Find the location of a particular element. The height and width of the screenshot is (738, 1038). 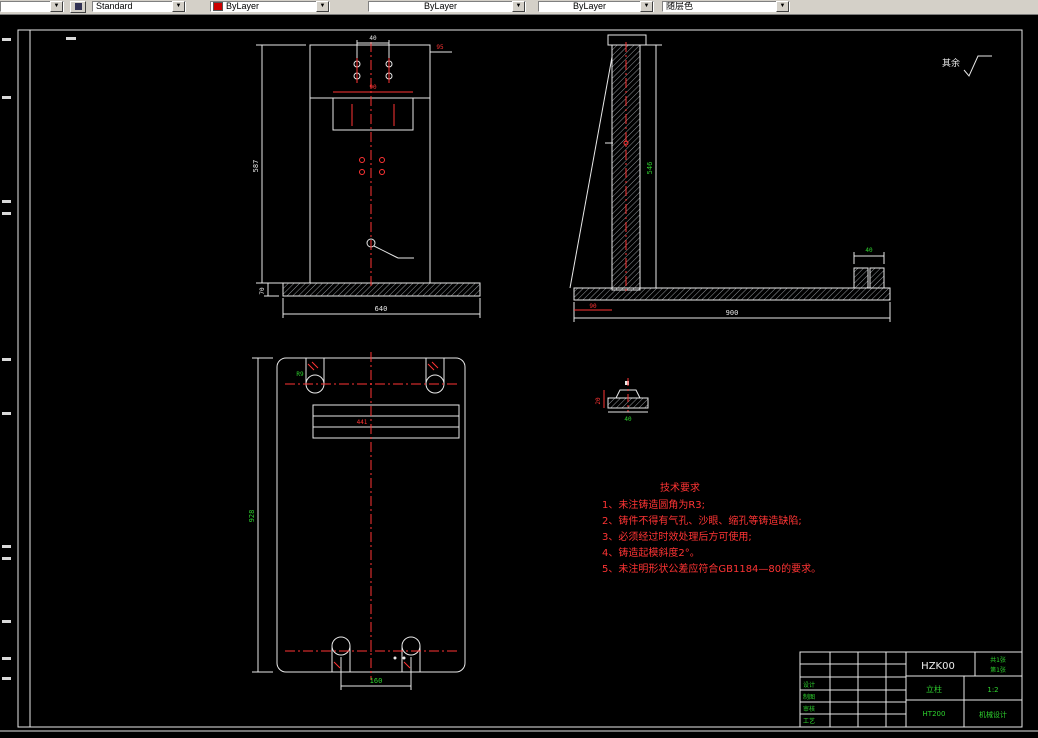

title-row-label: 审核 is located at coordinates (809, 709).